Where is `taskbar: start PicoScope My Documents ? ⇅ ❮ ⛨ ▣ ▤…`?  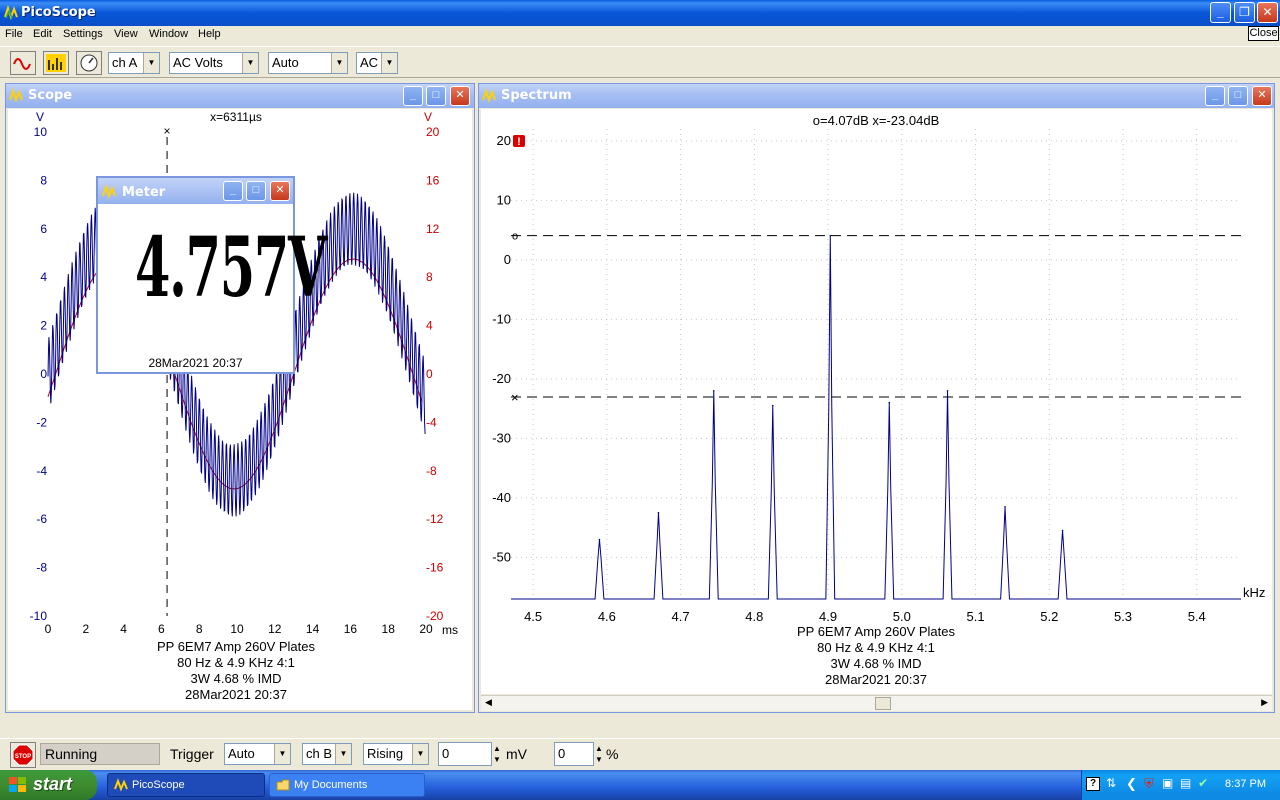
taskbar: start PicoScope My Documents ? ⇅ ❮ ⛨ ▣ ▤… is located at coordinates (640, 785).